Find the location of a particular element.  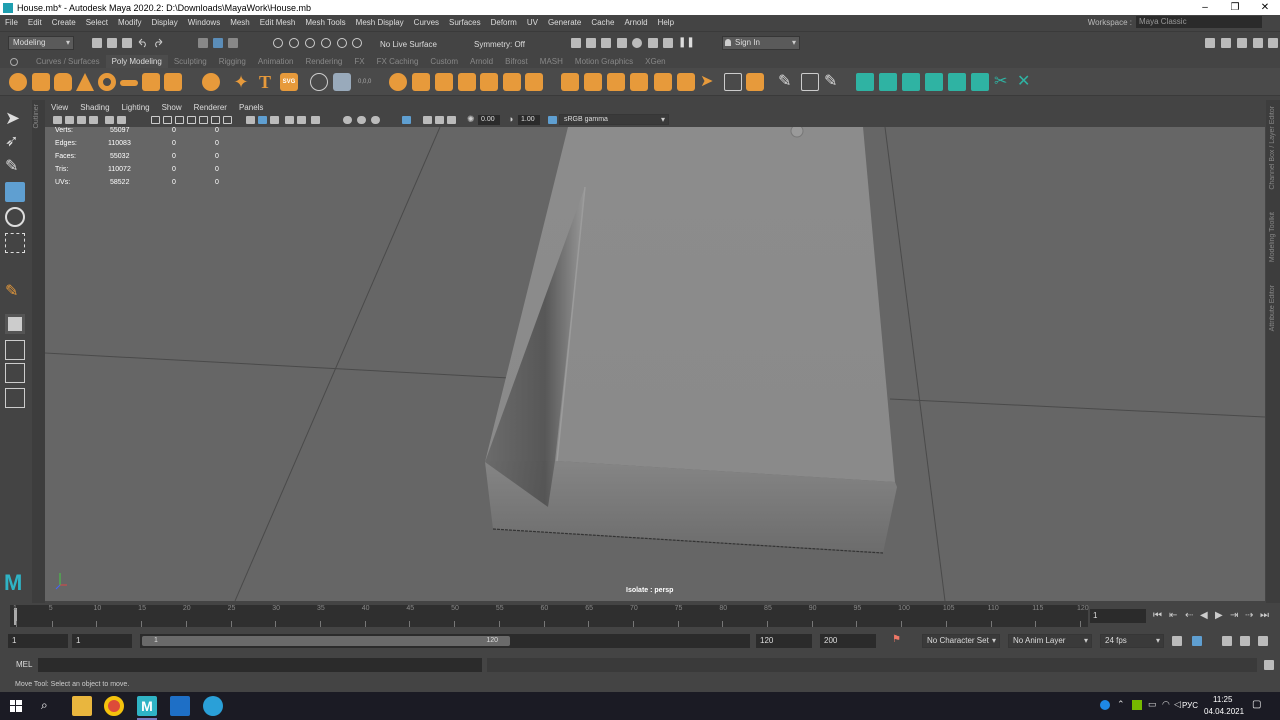

screen-space-ao-icon is located at coordinates (347, 120).